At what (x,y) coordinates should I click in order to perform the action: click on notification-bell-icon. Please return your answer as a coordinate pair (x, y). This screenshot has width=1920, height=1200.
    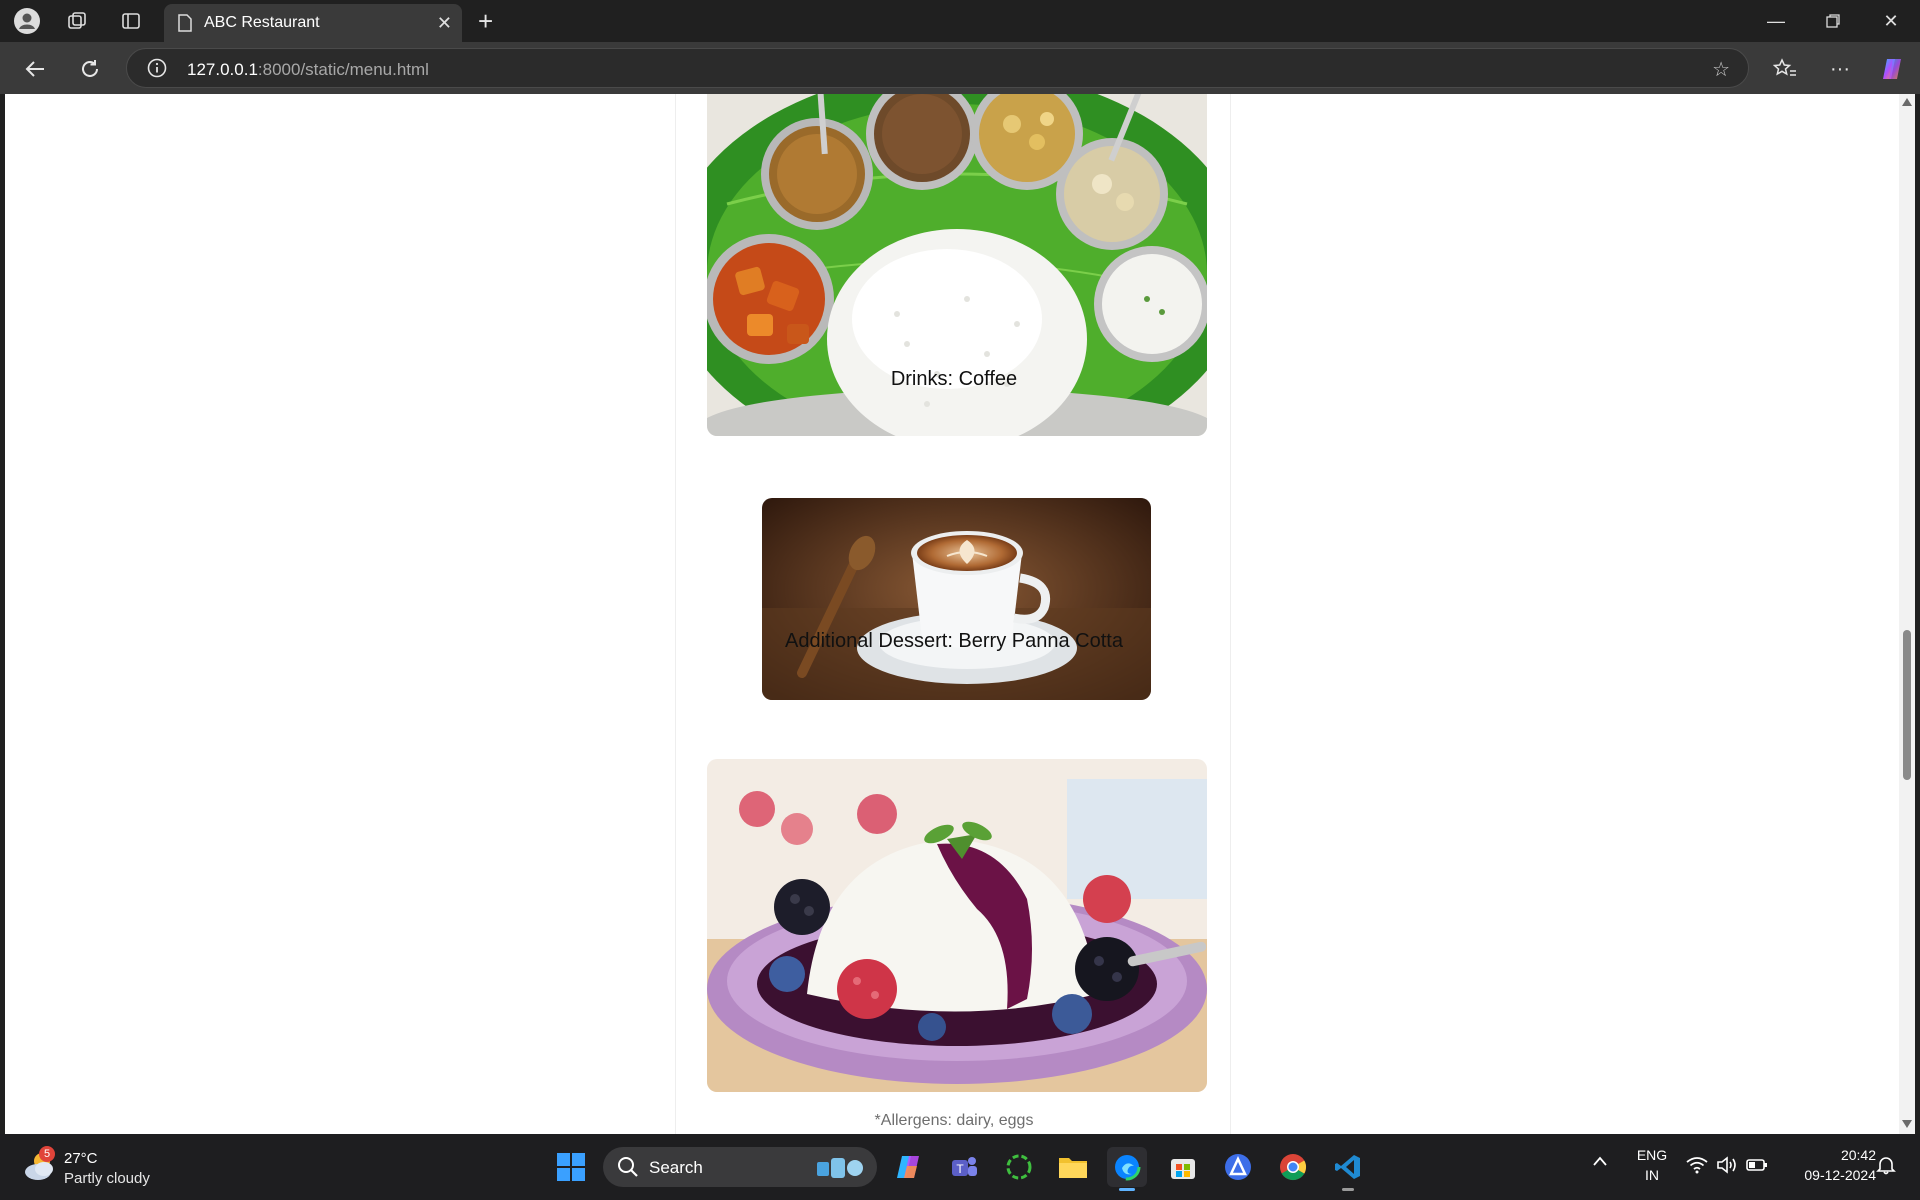
    Looking at the image, I should click on (1886, 1167).